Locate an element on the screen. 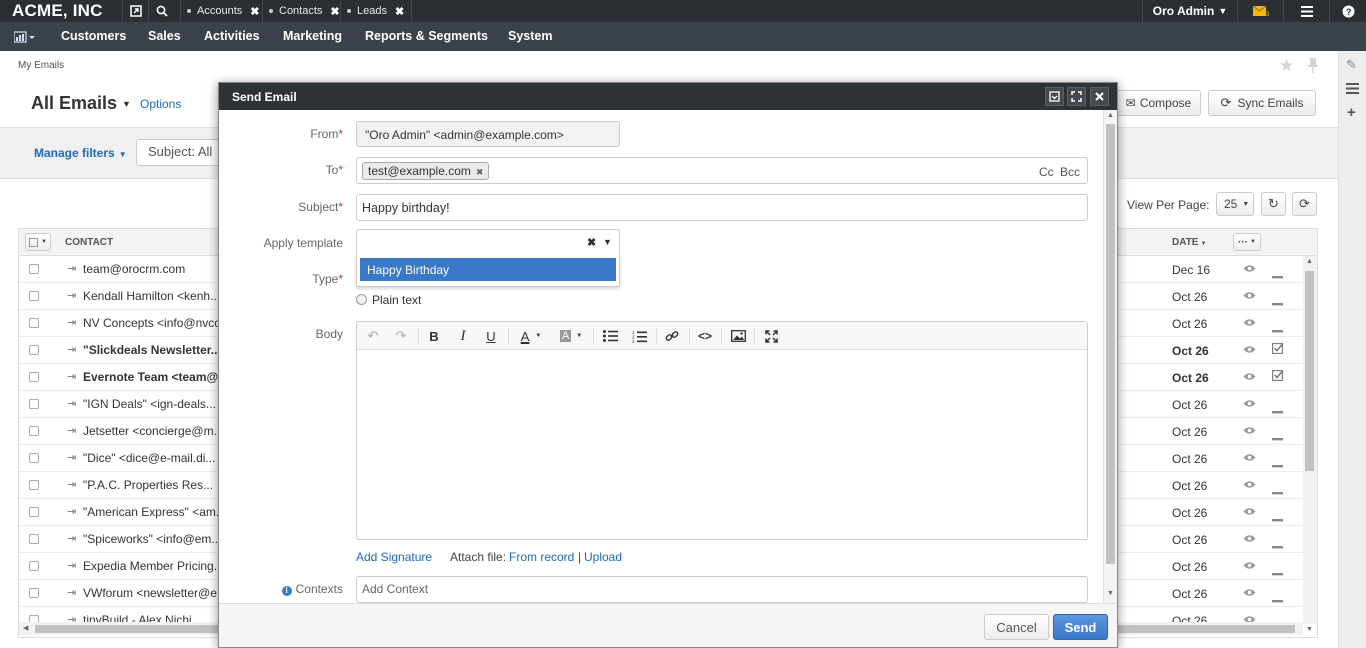 This screenshot has height=648, width=1366. subject-input: Happy birthday! is located at coordinates (722, 207).